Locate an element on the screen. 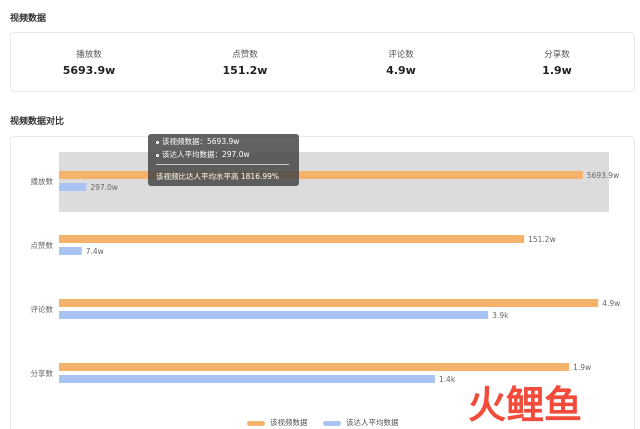 The width and height of the screenshot is (640, 429). stat-value: 1.9w is located at coordinates (557, 70).